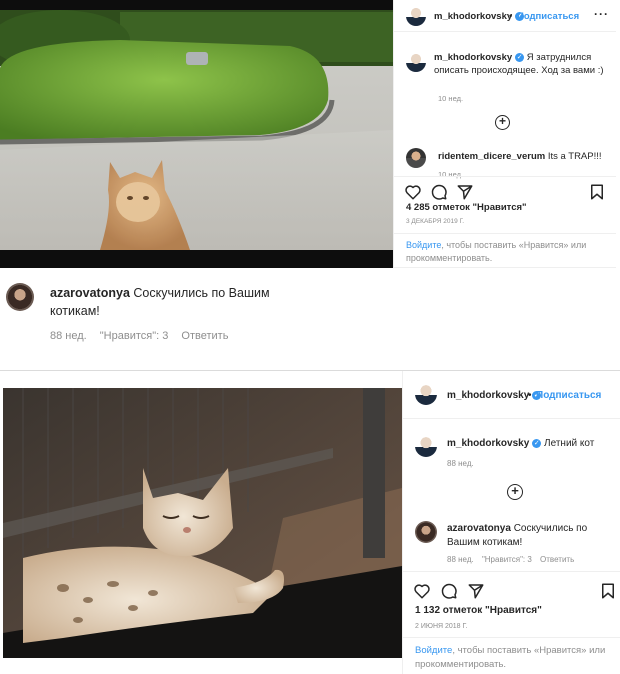  Describe the element at coordinates (479, 528) in the screenshot. I see `reply-username: azarovatonya` at that location.